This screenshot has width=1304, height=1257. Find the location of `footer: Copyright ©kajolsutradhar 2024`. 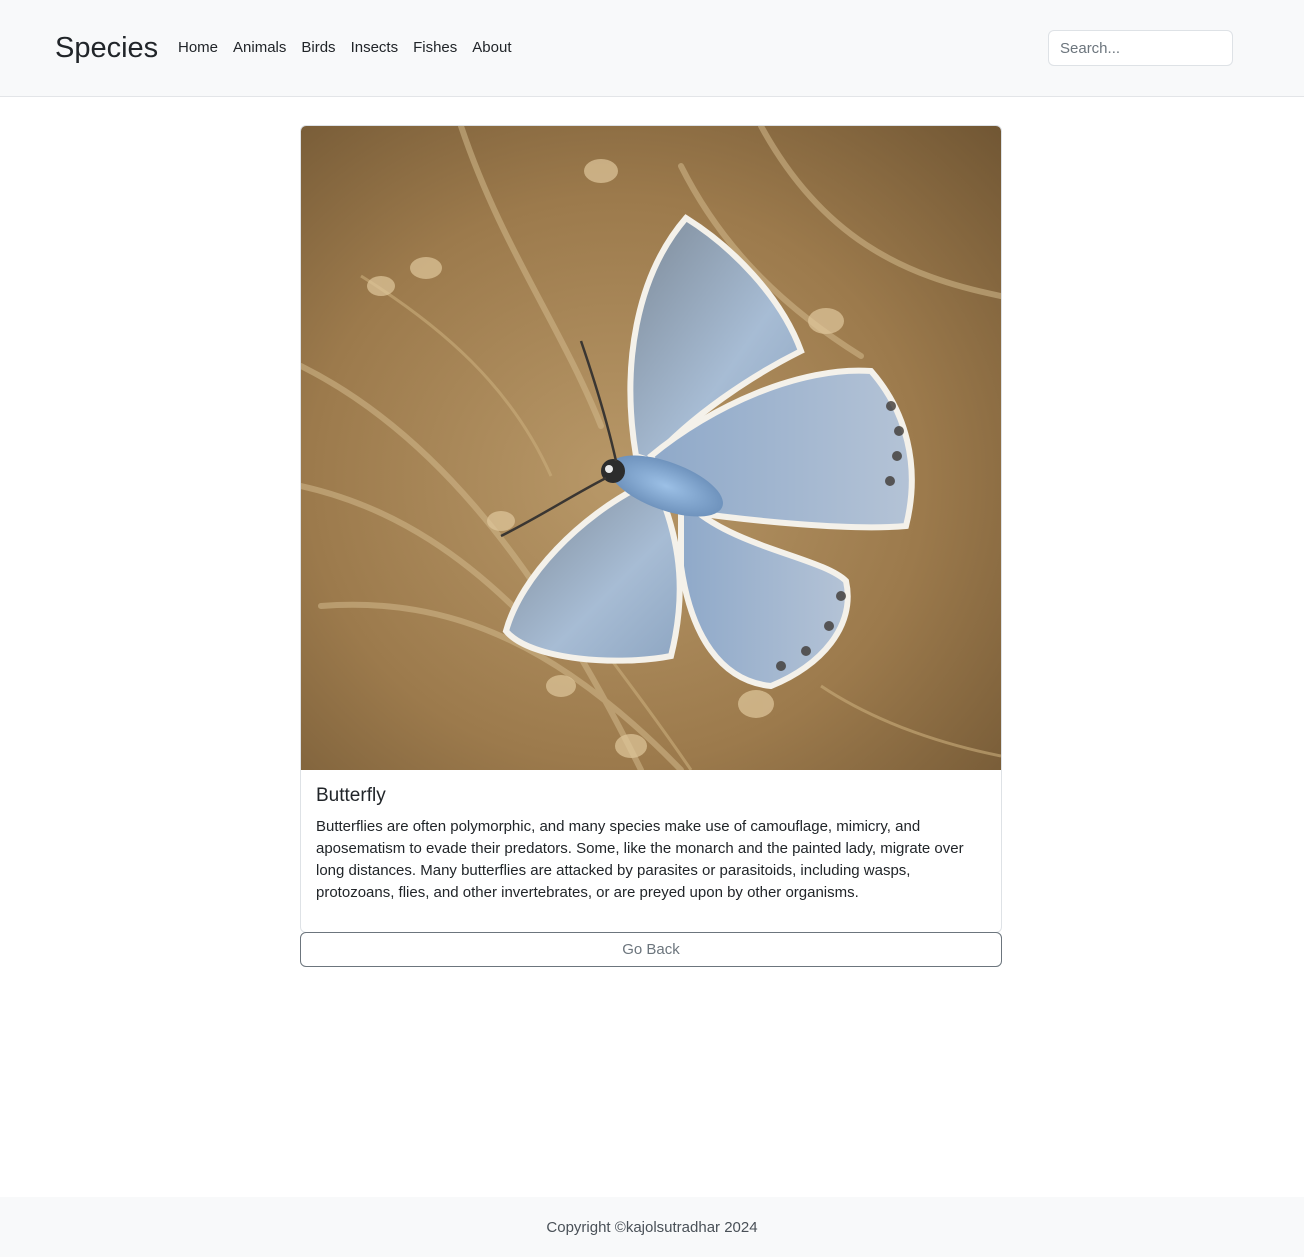

footer: Copyright ©kajolsutradhar 2024 is located at coordinates (652, 1227).